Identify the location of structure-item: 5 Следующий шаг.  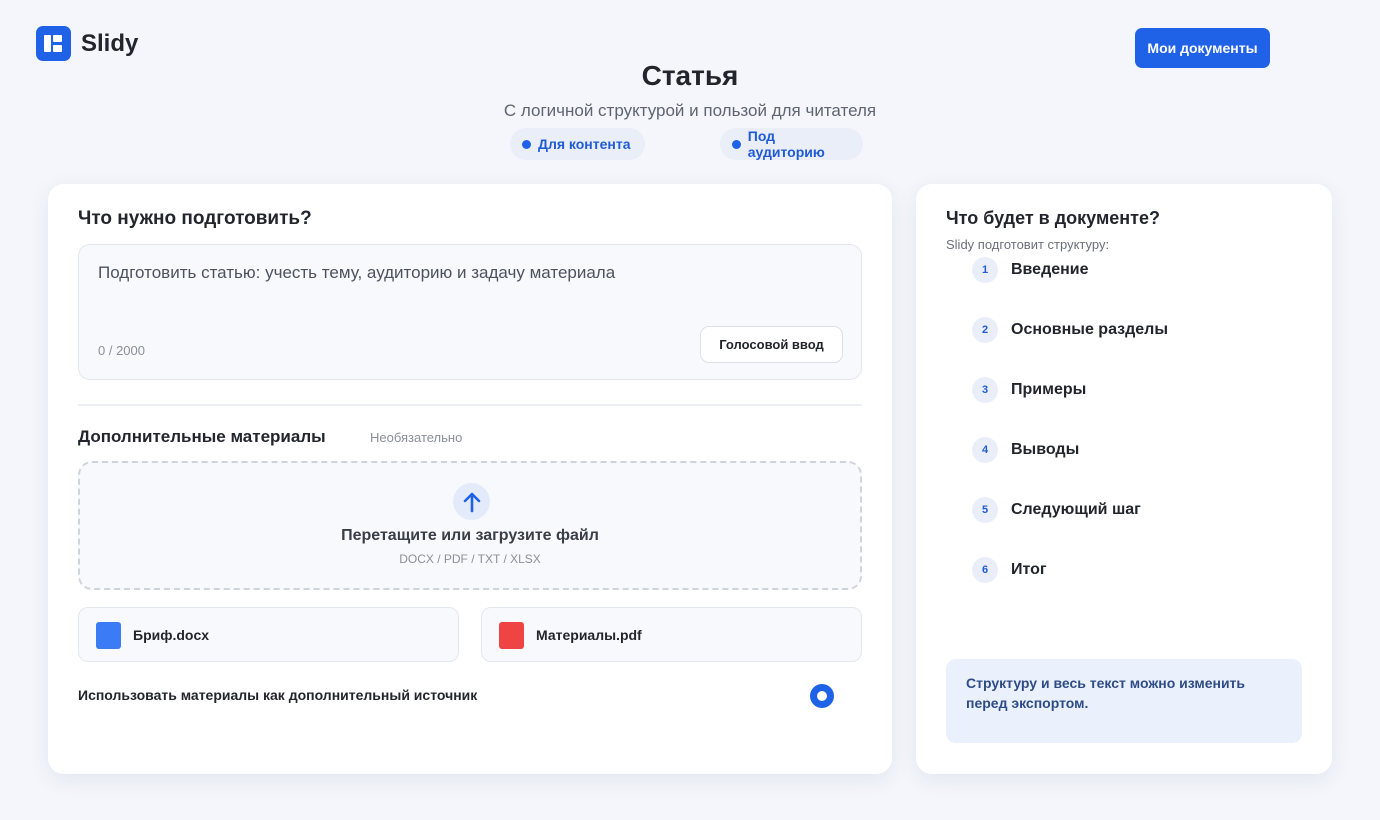
(1132, 510).